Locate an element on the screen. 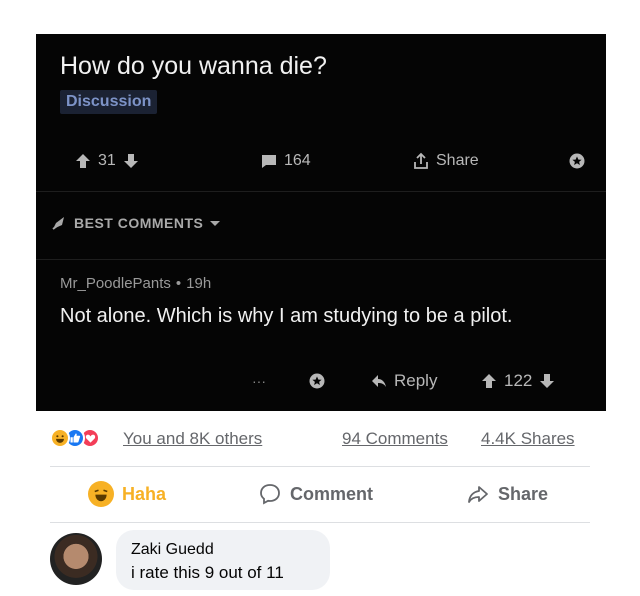 The image size is (640, 596). comment-bubble-icon is located at coordinates (270, 494).